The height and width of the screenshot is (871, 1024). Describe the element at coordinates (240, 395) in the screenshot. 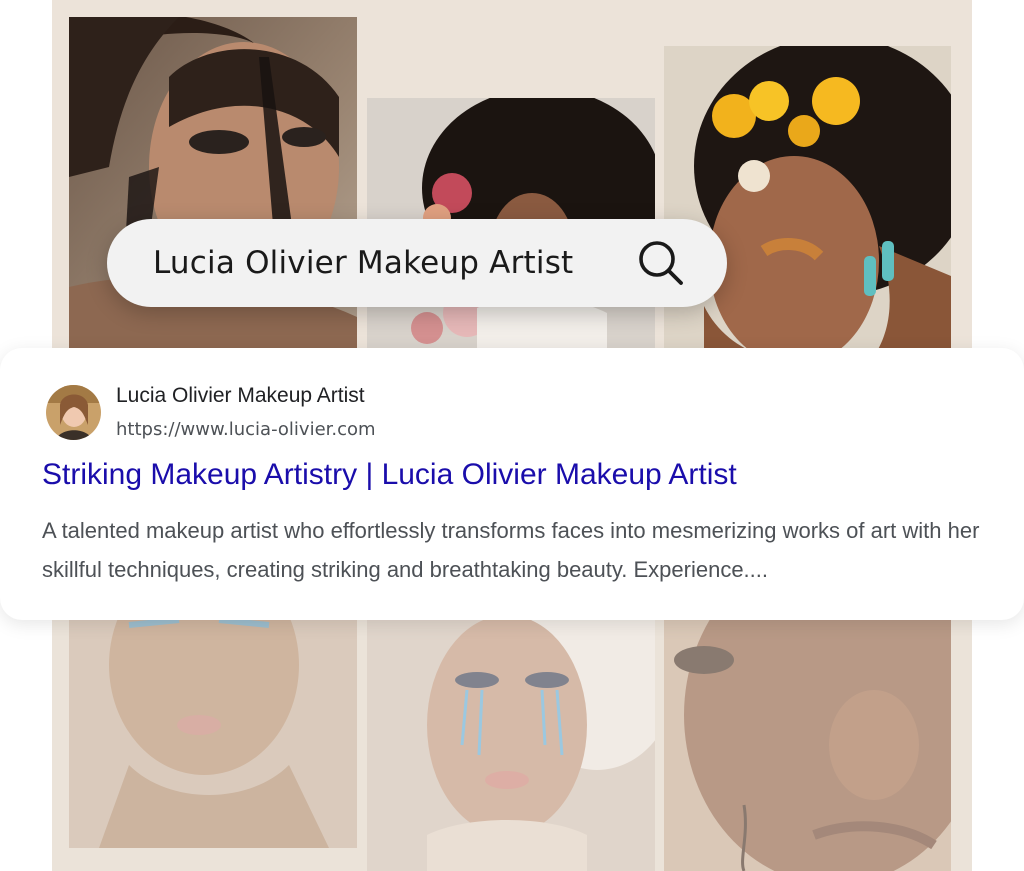

I see `result-site-name: Lucia Olivier Makeup Artist` at that location.